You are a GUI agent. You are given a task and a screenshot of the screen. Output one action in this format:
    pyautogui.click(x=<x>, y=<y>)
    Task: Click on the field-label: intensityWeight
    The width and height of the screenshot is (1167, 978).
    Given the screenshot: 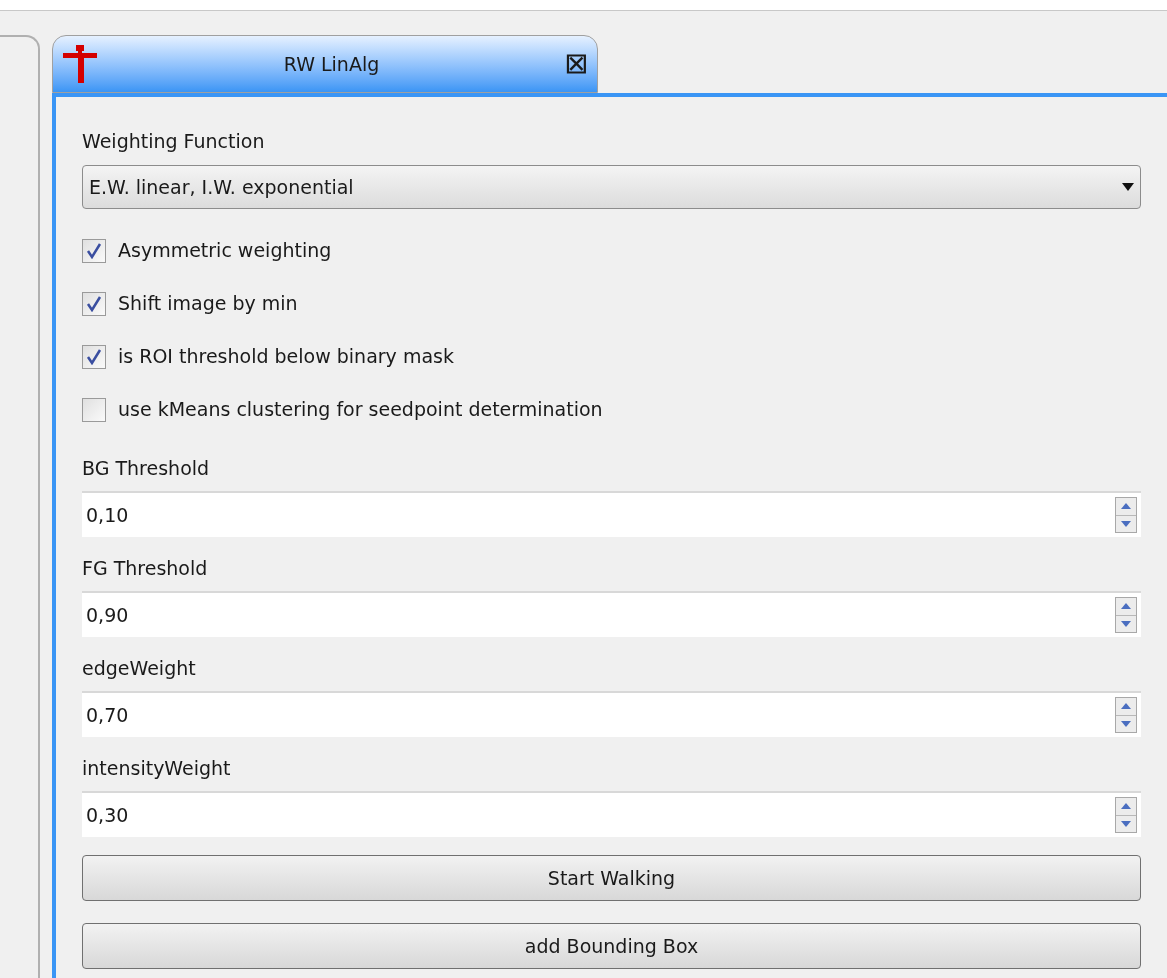 What is the action you would take?
    pyautogui.click(x=157, y=768)
    